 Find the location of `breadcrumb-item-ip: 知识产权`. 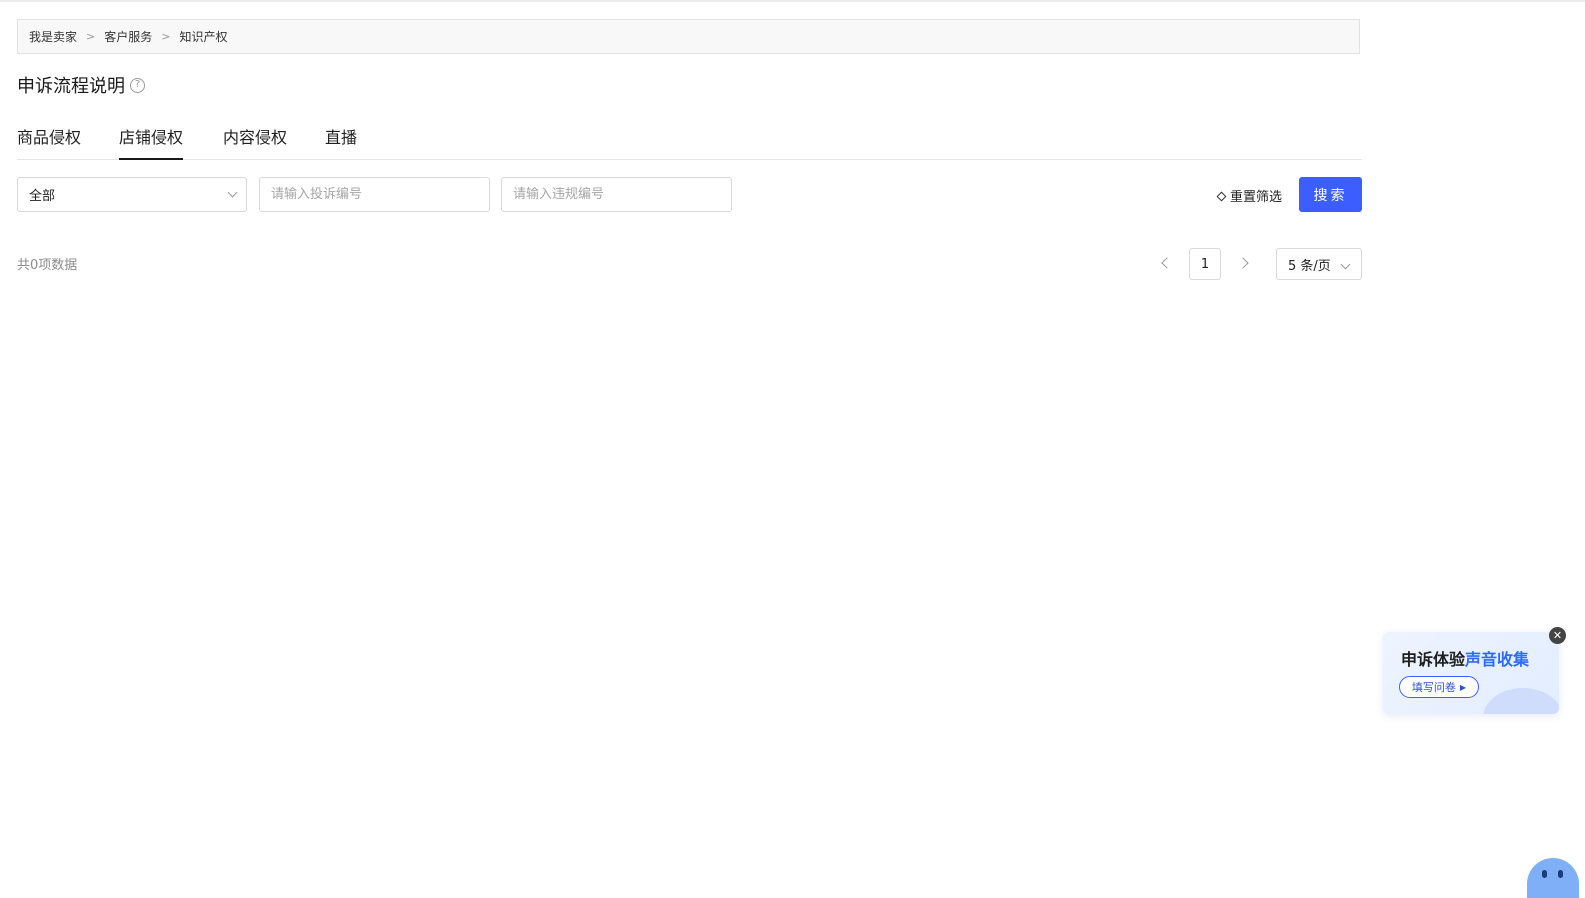

breadcrumb-item-ip: 知识产权 is located at coordinates (203, 37).